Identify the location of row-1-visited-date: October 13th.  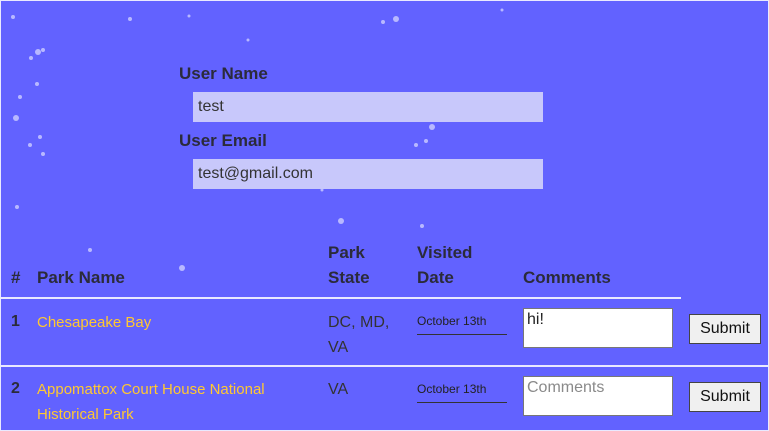
(462, 324).